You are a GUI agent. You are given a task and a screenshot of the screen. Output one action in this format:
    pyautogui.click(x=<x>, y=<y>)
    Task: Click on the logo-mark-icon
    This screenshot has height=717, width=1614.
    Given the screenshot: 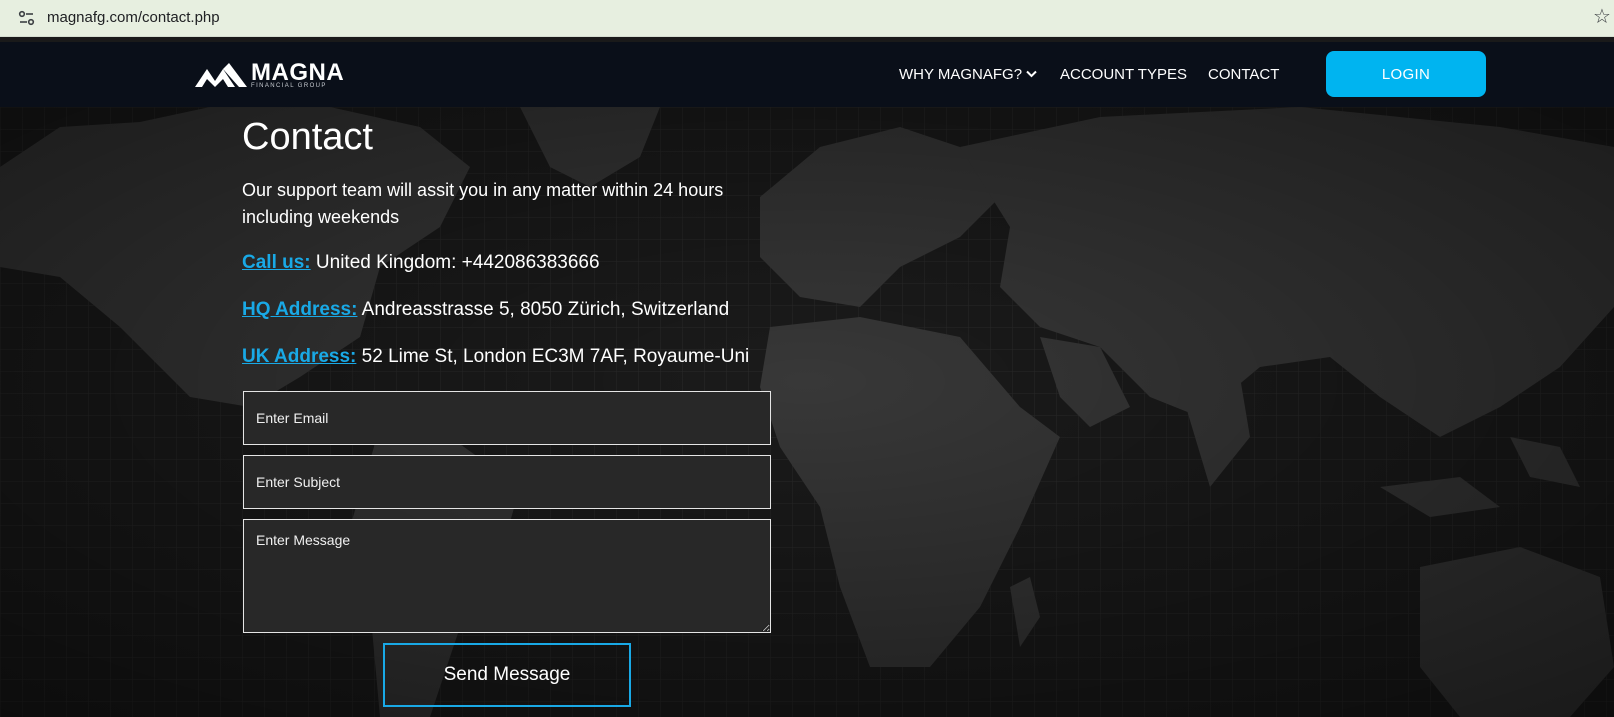 What is the action you would take?
    pyautogui.click(x=221, y=75)
    